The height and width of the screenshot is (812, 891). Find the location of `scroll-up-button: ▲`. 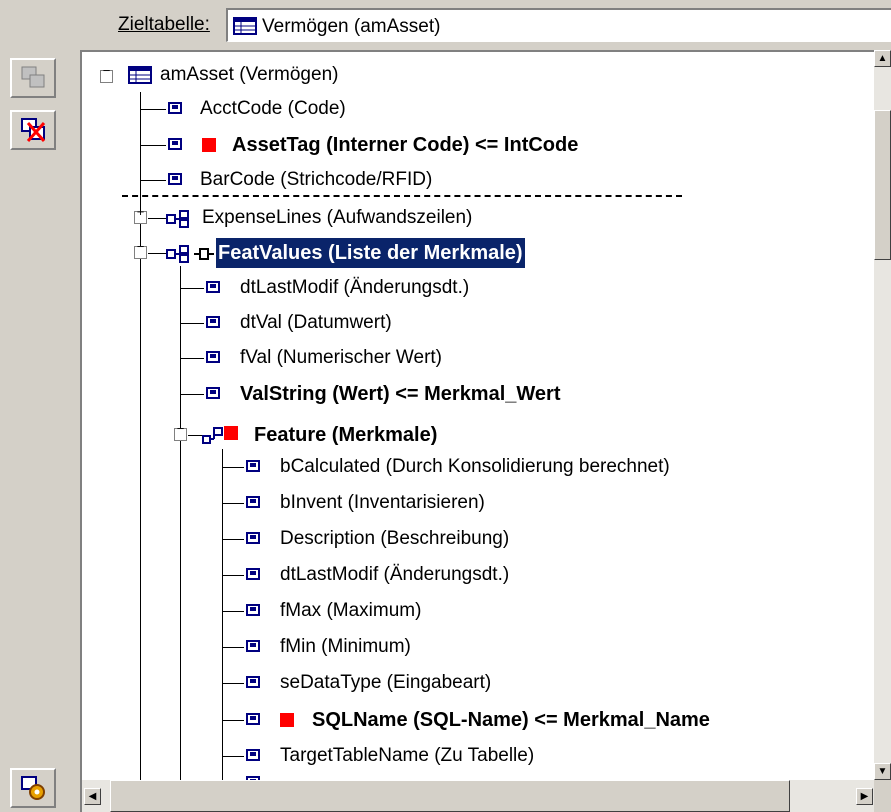

scroll-up-button: ▲ is located at coordinates (882, 58).